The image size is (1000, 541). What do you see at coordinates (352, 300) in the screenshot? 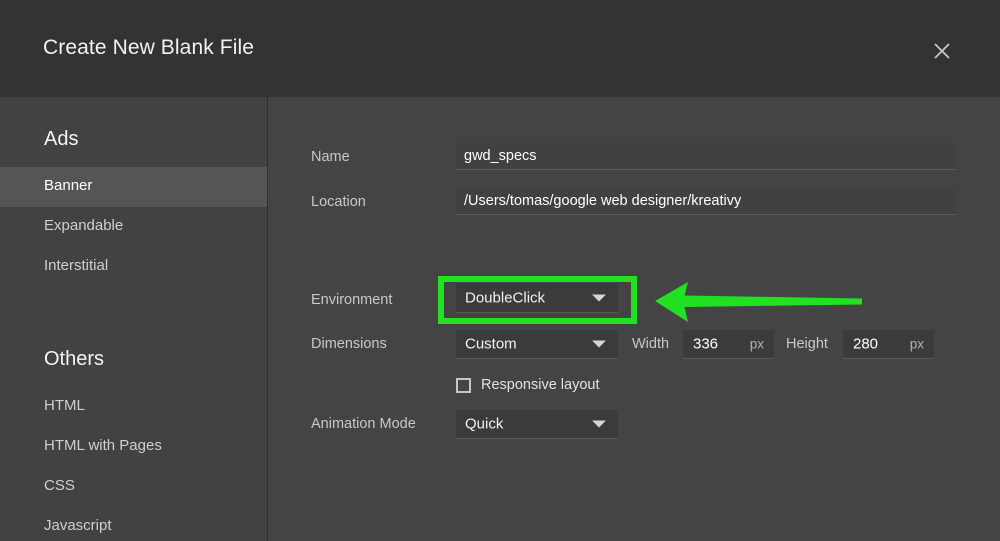
I see `environment-label: Environment` at bounding box center [352, 300].